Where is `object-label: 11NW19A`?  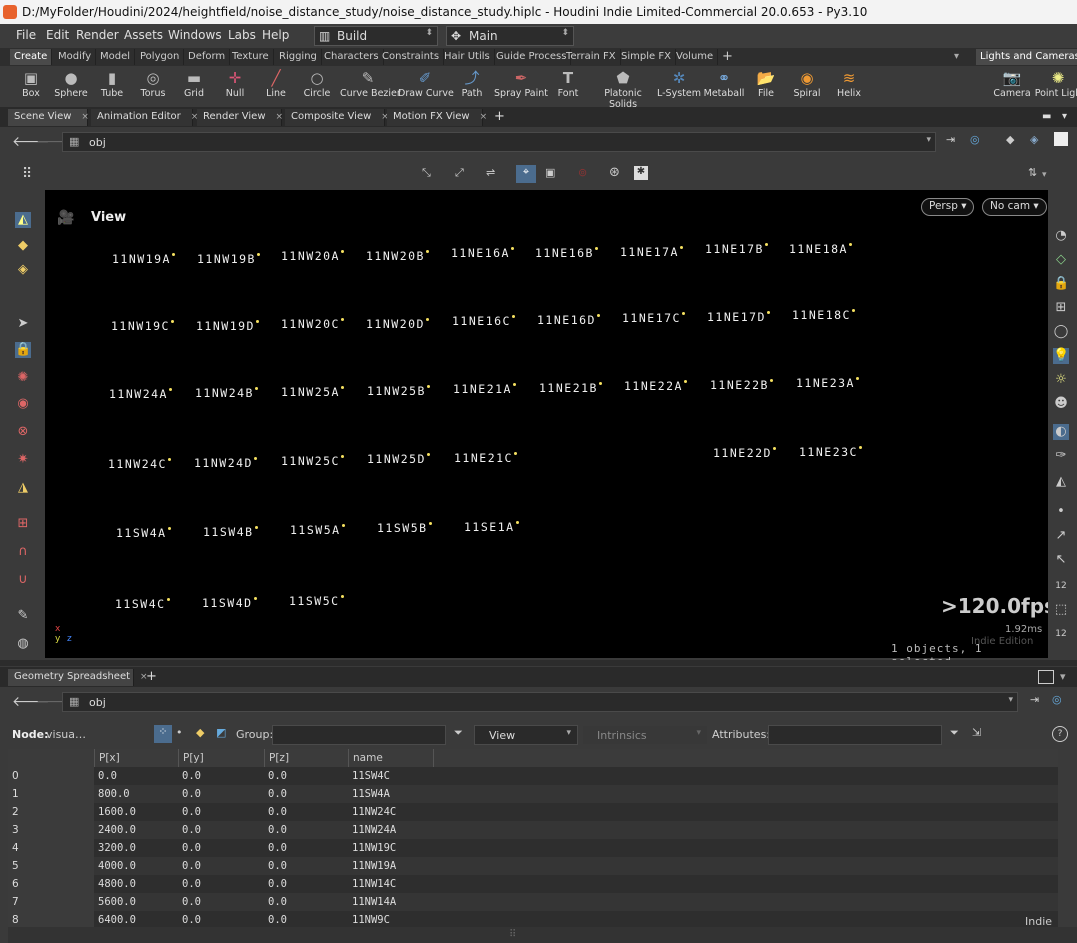 object-label: 11NW19A is located at coordinates (143, 259).